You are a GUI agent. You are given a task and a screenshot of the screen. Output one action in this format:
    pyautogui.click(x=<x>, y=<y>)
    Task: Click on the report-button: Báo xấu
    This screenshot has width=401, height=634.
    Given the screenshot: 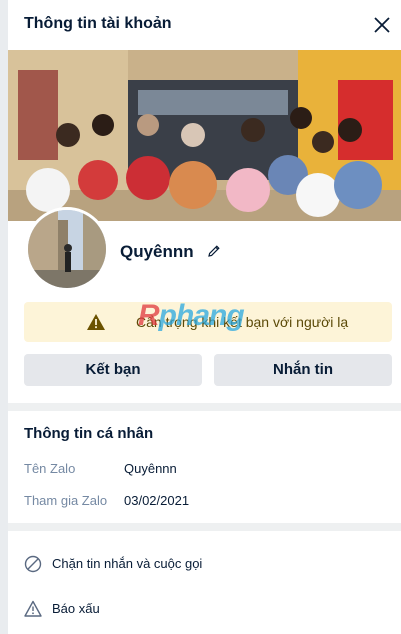 What is the action you would take?
    pyautogui.click(x=204, y=610)
    